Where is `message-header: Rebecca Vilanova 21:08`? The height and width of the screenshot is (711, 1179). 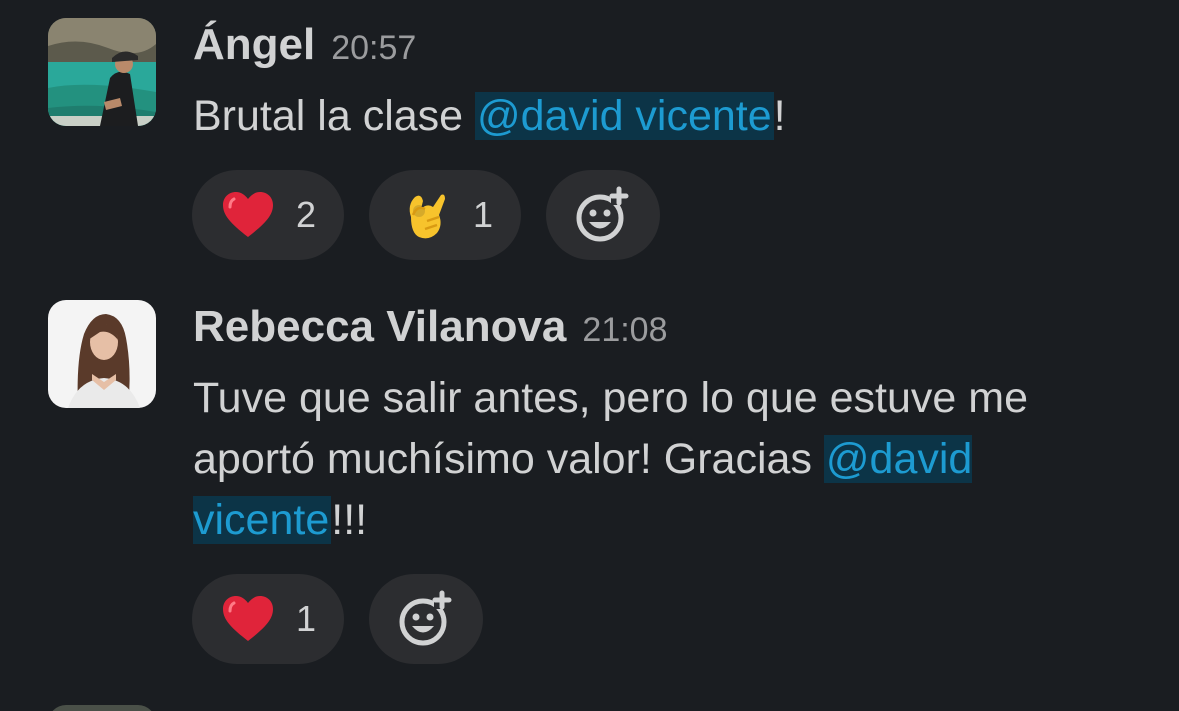
message-header: Rebecca Vilanova 21:08 is located at coordinates (430, 332).